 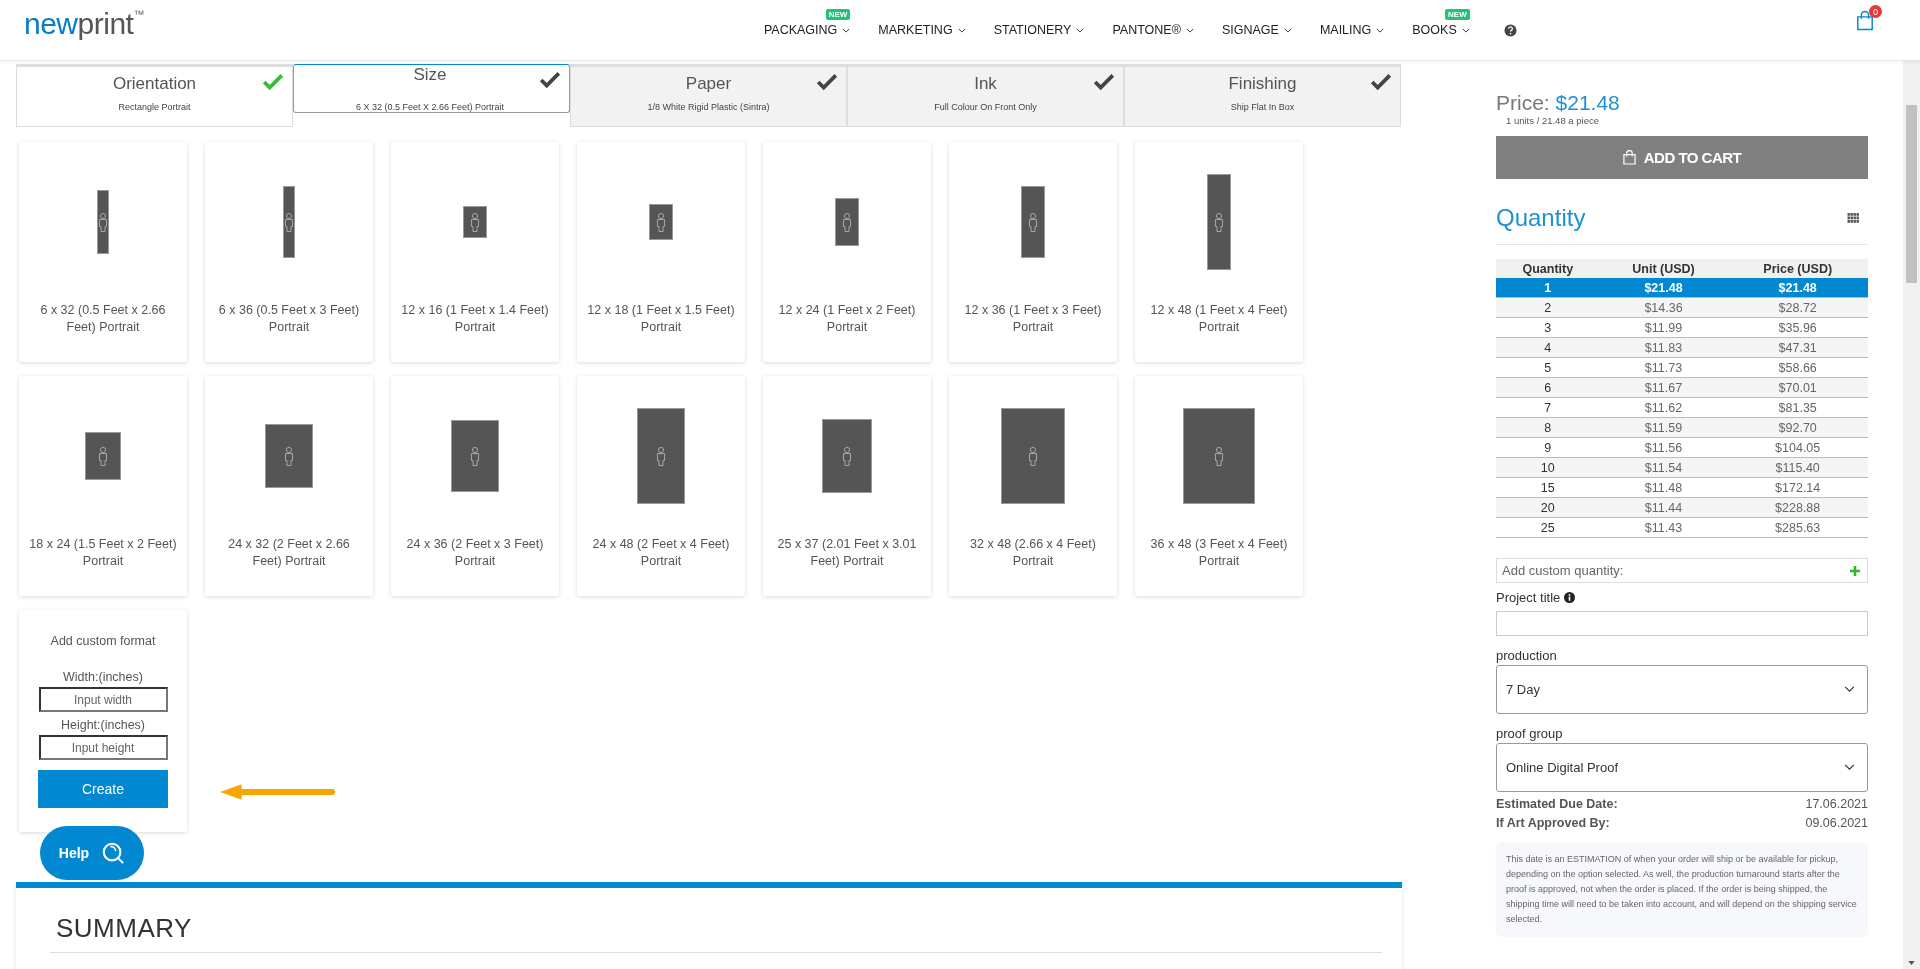 What do you see at coordinates (1682, 447) in the screenshot?
I see `quantity-row: 9 $11.56 $104.05` at bounding box center [1682, 447].